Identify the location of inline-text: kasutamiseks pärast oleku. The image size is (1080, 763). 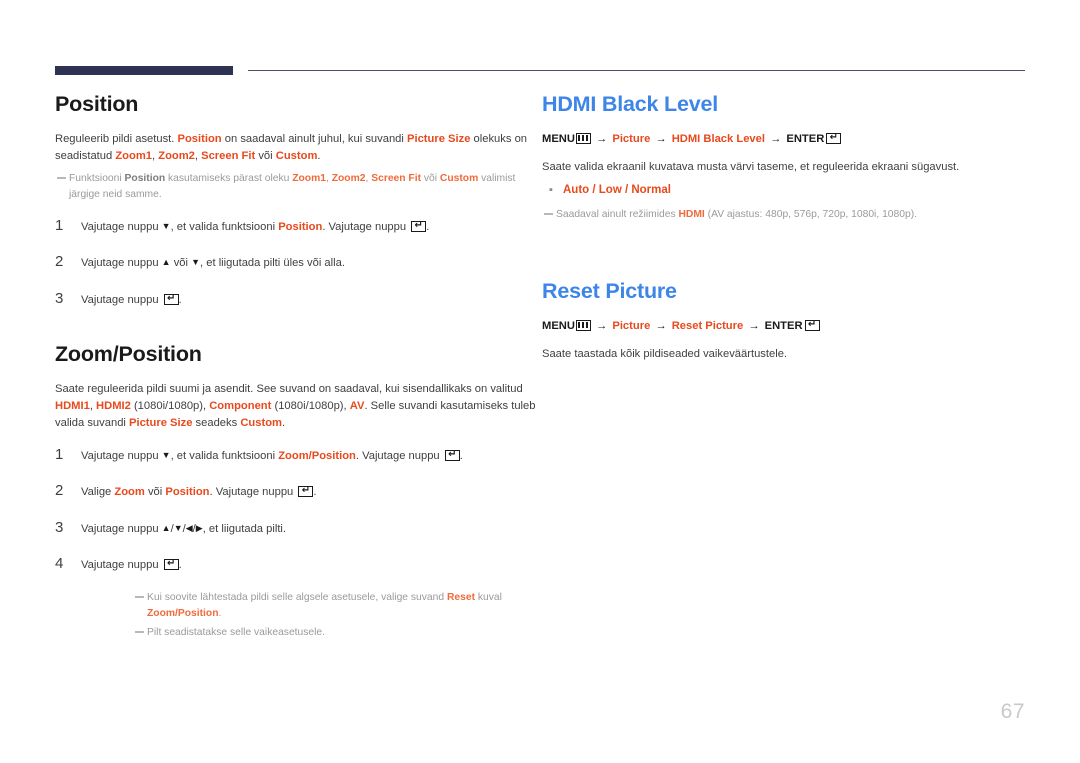
(229, 178).